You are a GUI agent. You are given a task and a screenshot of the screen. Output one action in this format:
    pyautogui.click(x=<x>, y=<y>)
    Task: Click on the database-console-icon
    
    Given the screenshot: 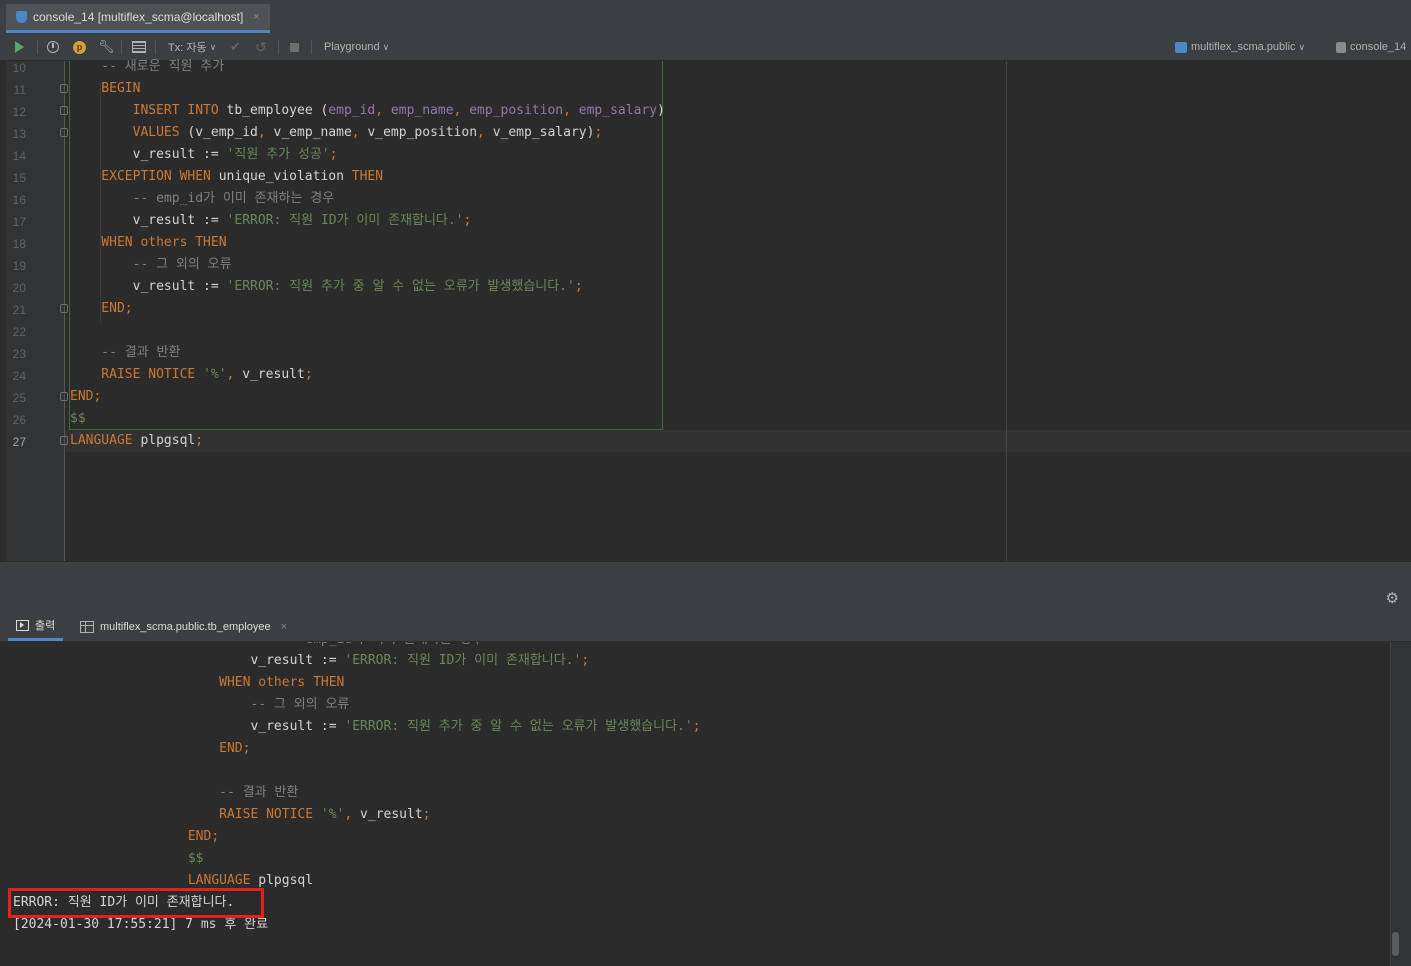 What is the action you would take?
    pyautogui.click(x=21, y=17)
    